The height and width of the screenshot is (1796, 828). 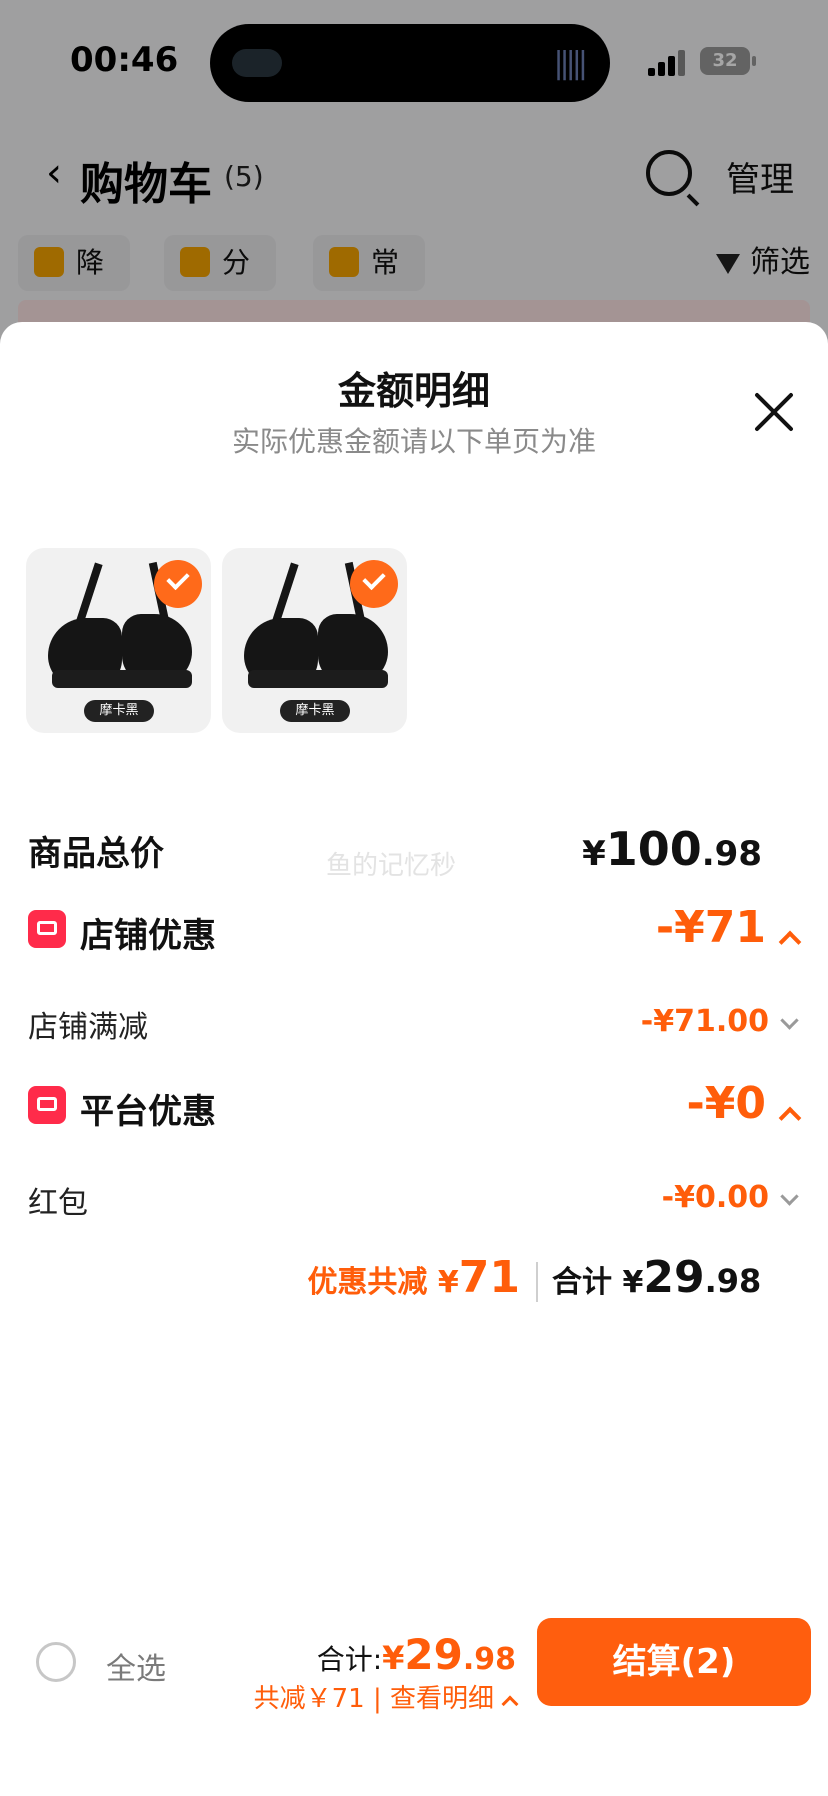 What do you see at coordinates (674, 1662) in the screenshot?
I see `checkout-button: 结算(2)` at bounding box center [674, 1662].